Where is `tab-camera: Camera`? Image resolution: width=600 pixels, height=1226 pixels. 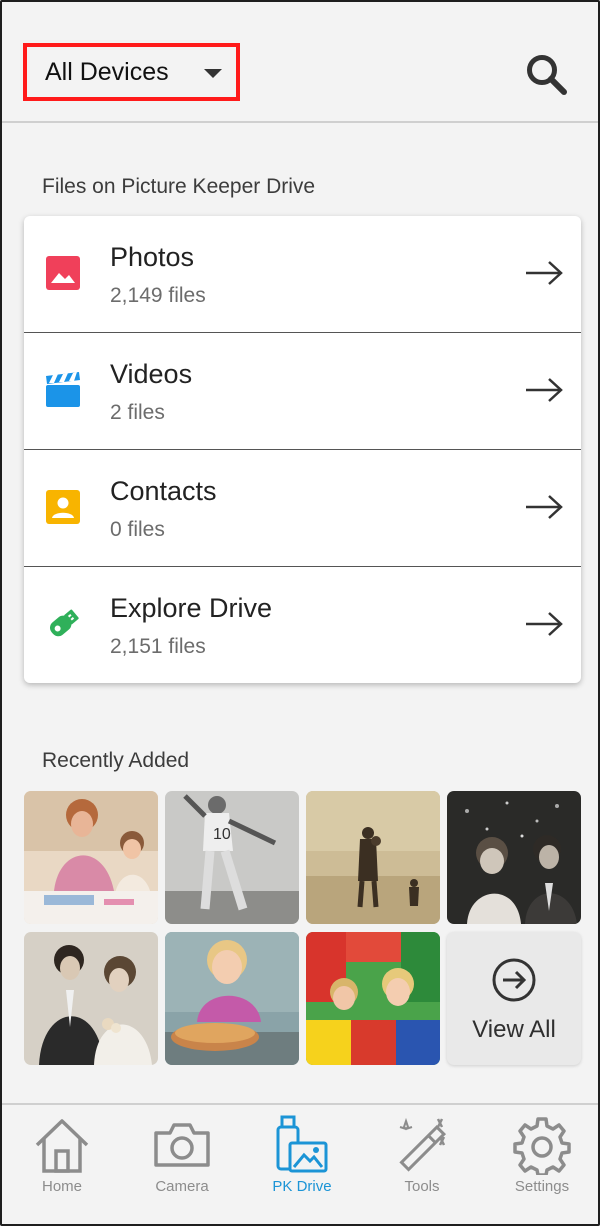 tab-camera: Camera is located at coordinates (182, 1164).